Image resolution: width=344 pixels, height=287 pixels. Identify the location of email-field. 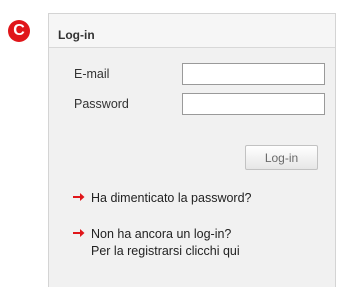
(253, 74).